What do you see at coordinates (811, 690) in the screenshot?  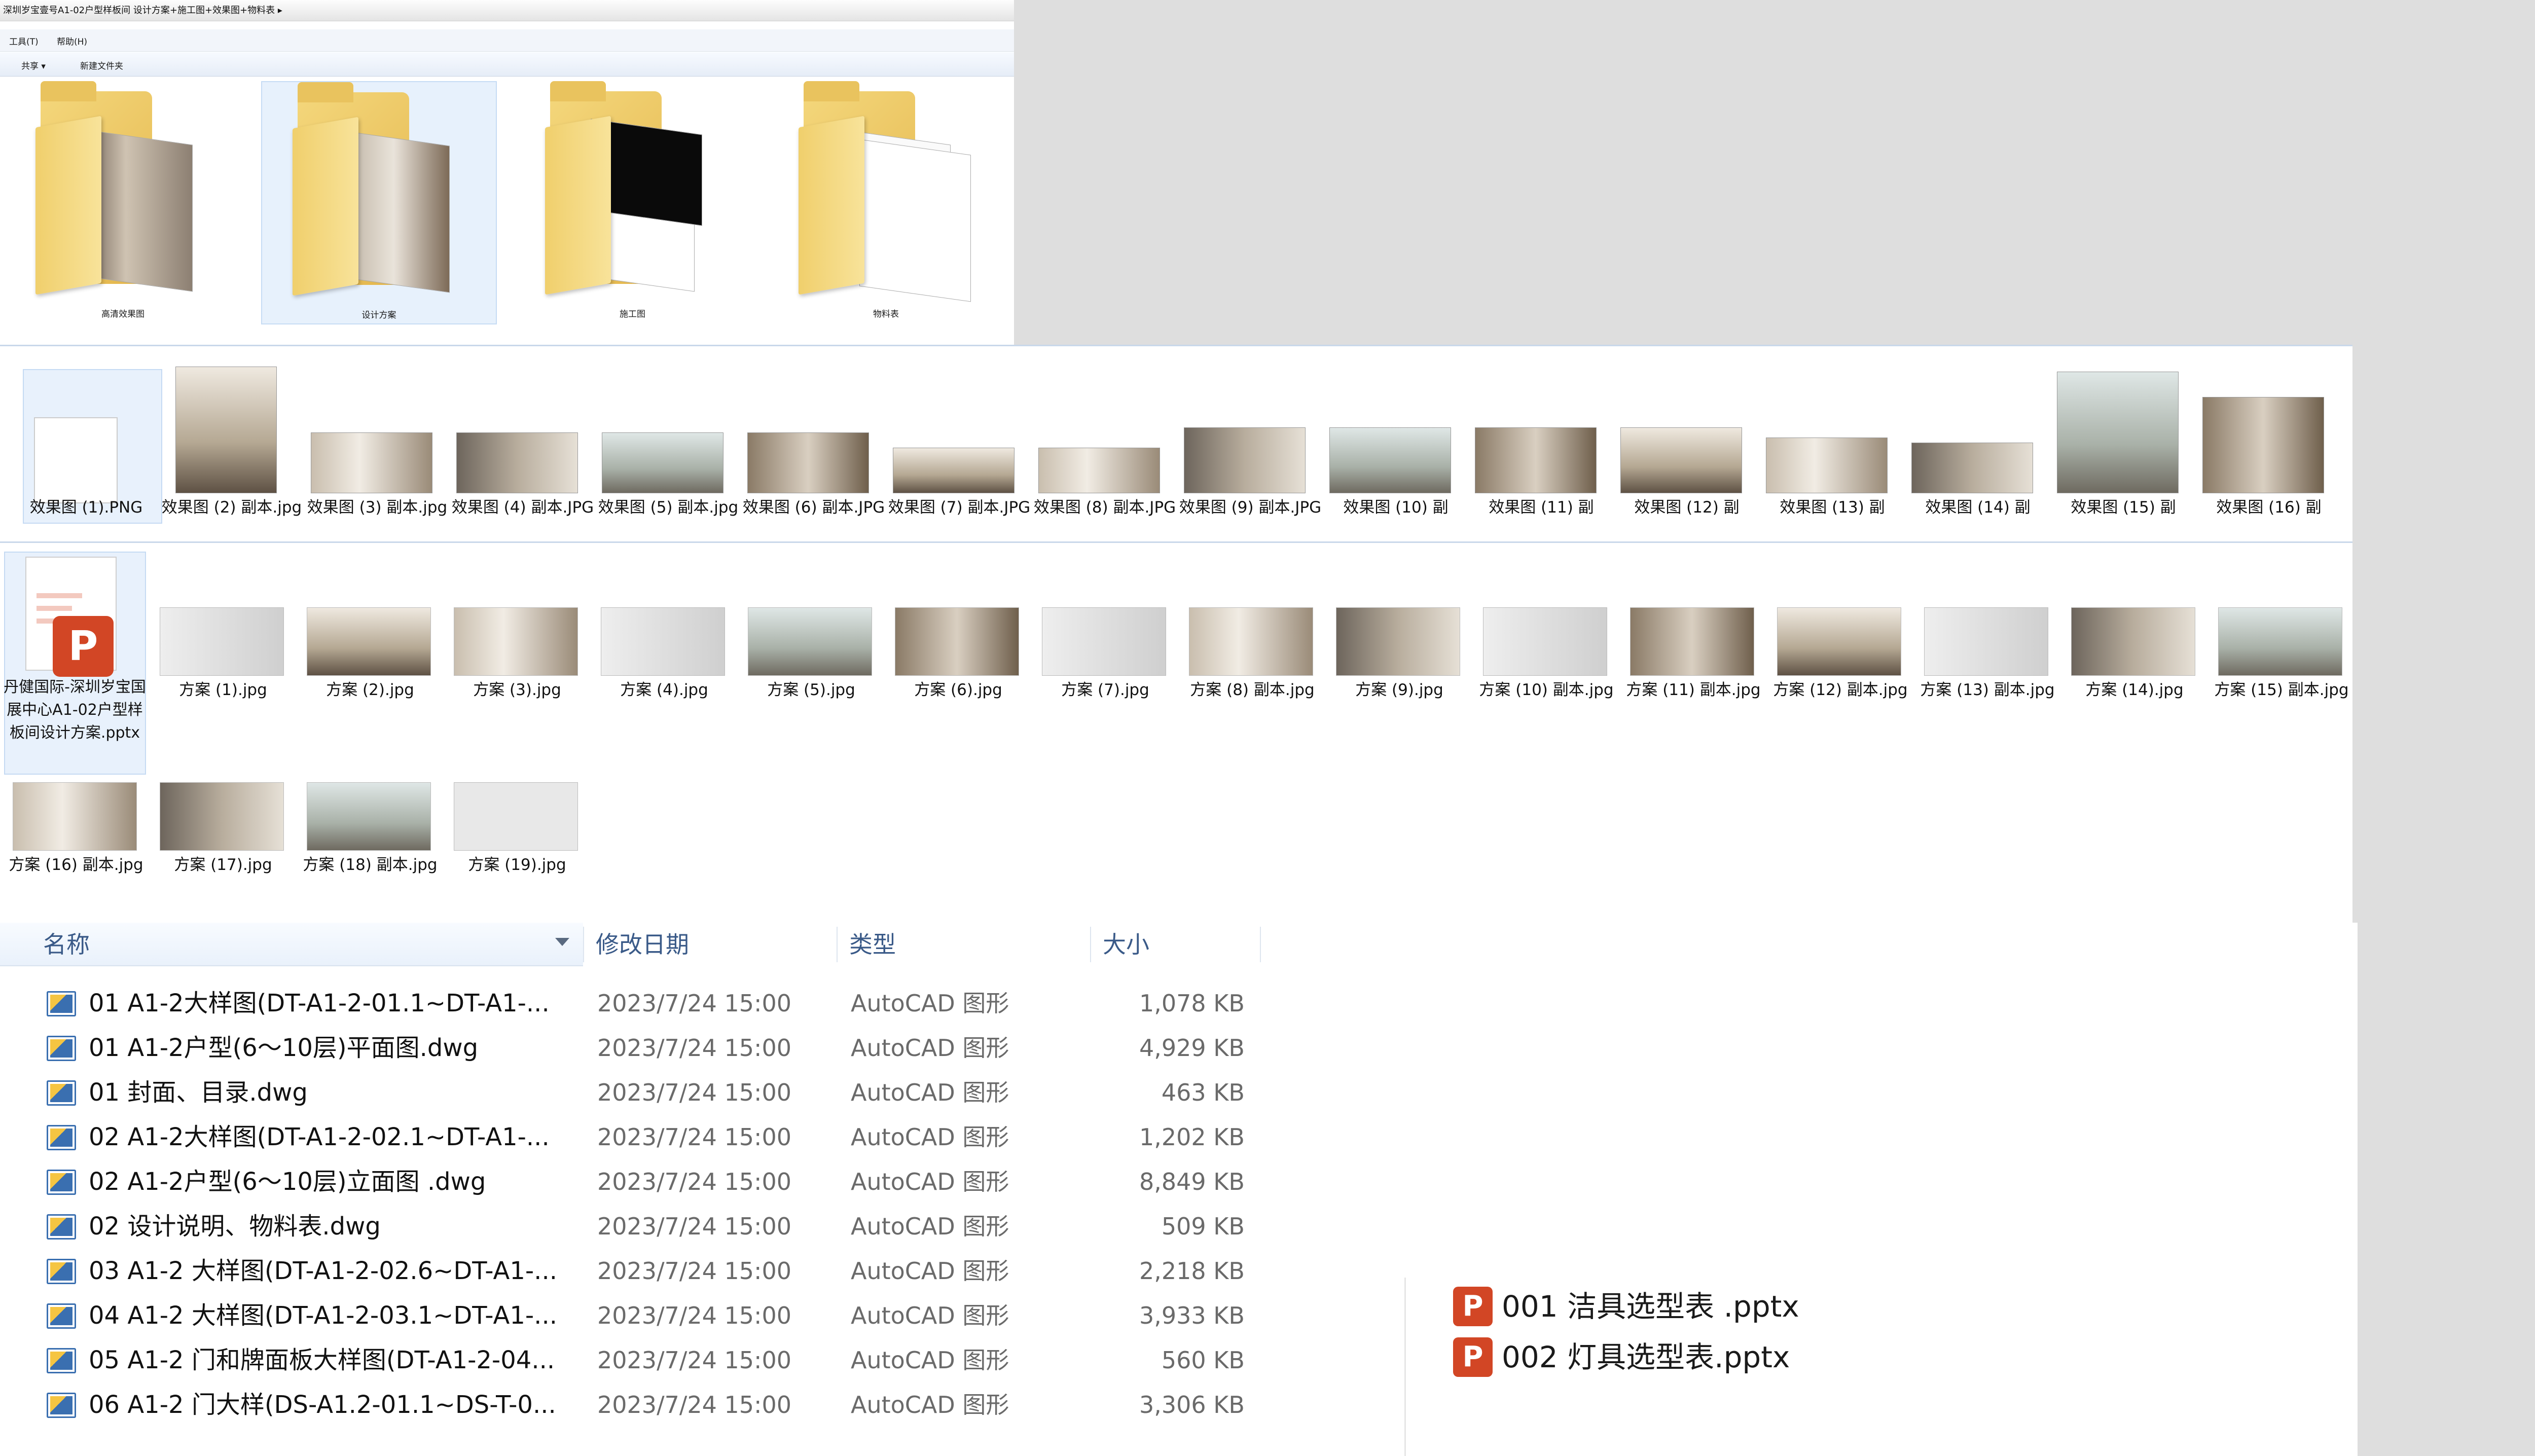 I see `thumbnail-label: 方案 (5).jpg` at bounding box center [811, 690].